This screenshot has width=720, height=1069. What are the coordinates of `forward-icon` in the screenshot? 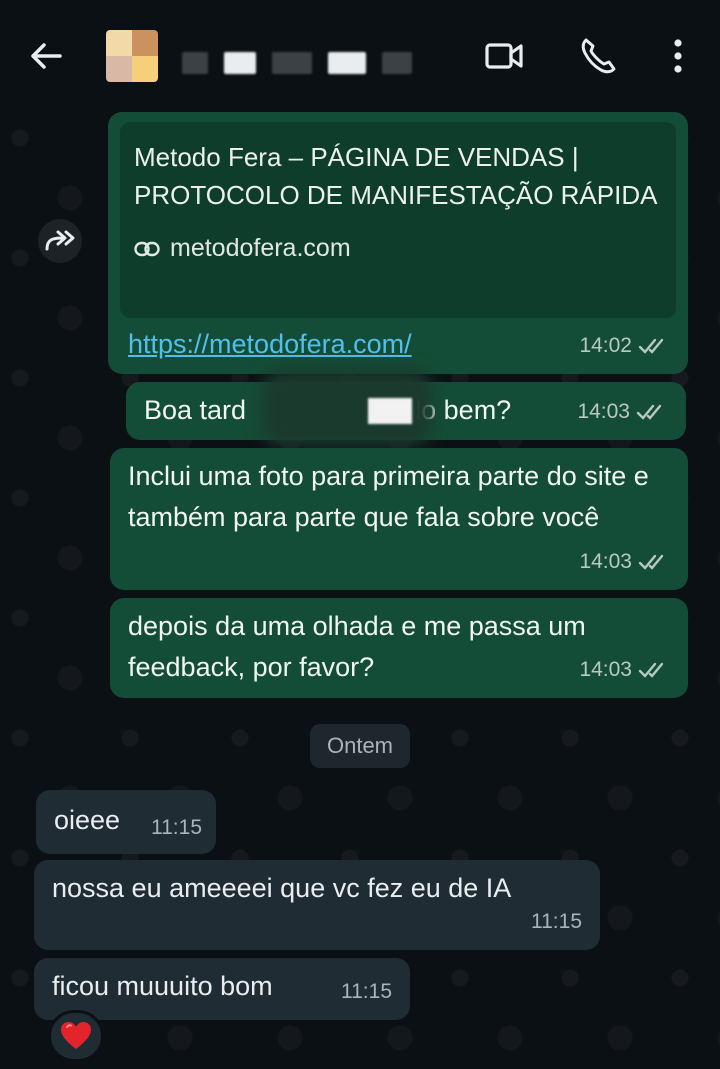 It's located at (60, 241).